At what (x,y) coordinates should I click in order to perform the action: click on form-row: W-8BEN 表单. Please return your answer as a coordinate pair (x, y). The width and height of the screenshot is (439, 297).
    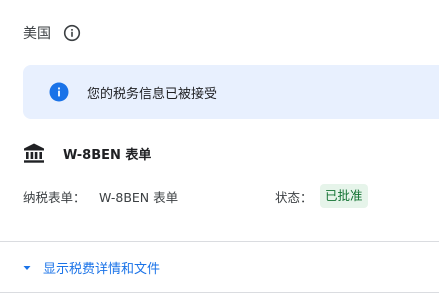
    Looking at the image, I should click on (87, 153).